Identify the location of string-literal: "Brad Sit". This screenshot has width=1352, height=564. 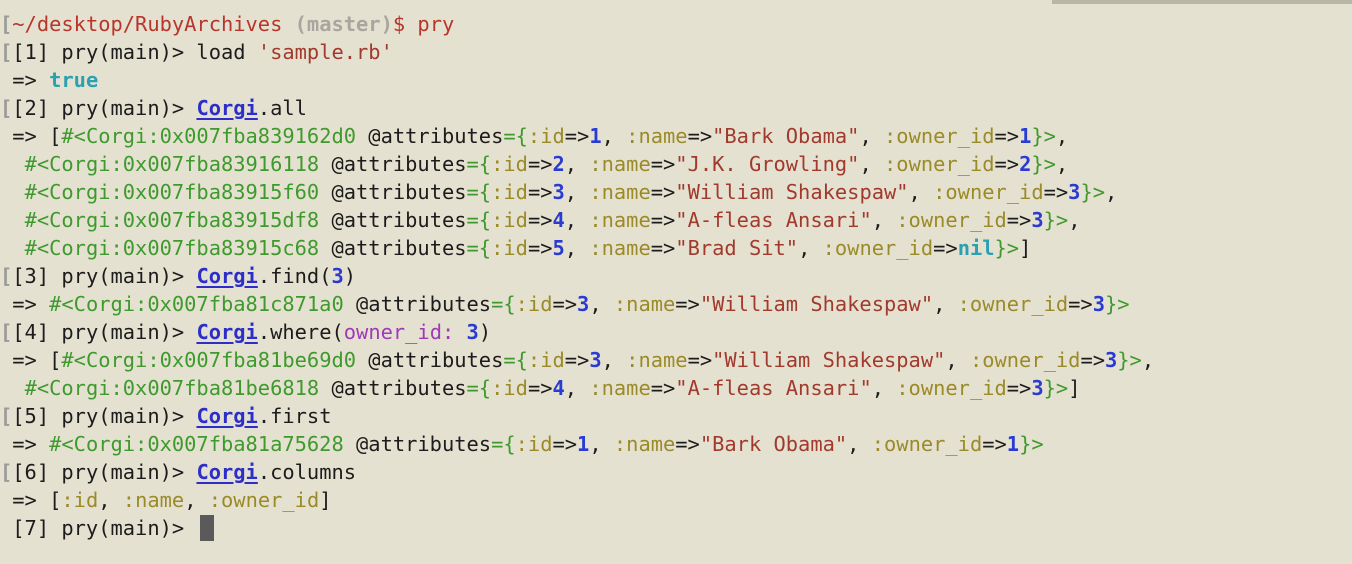
(737, 248).